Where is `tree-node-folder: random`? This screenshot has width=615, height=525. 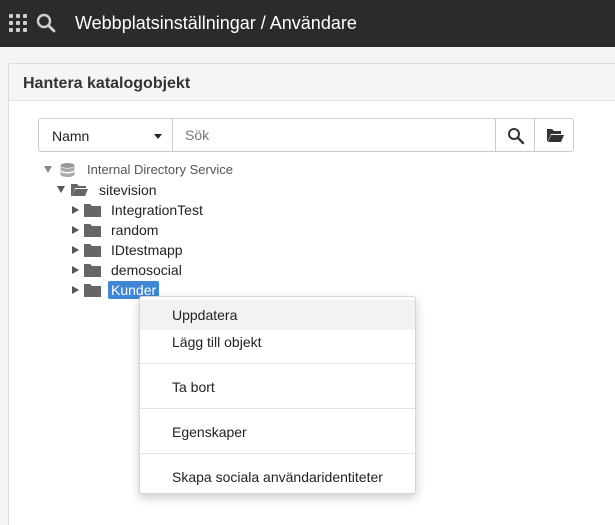 tree-node-folder: random is located at coordinates (130, 231).